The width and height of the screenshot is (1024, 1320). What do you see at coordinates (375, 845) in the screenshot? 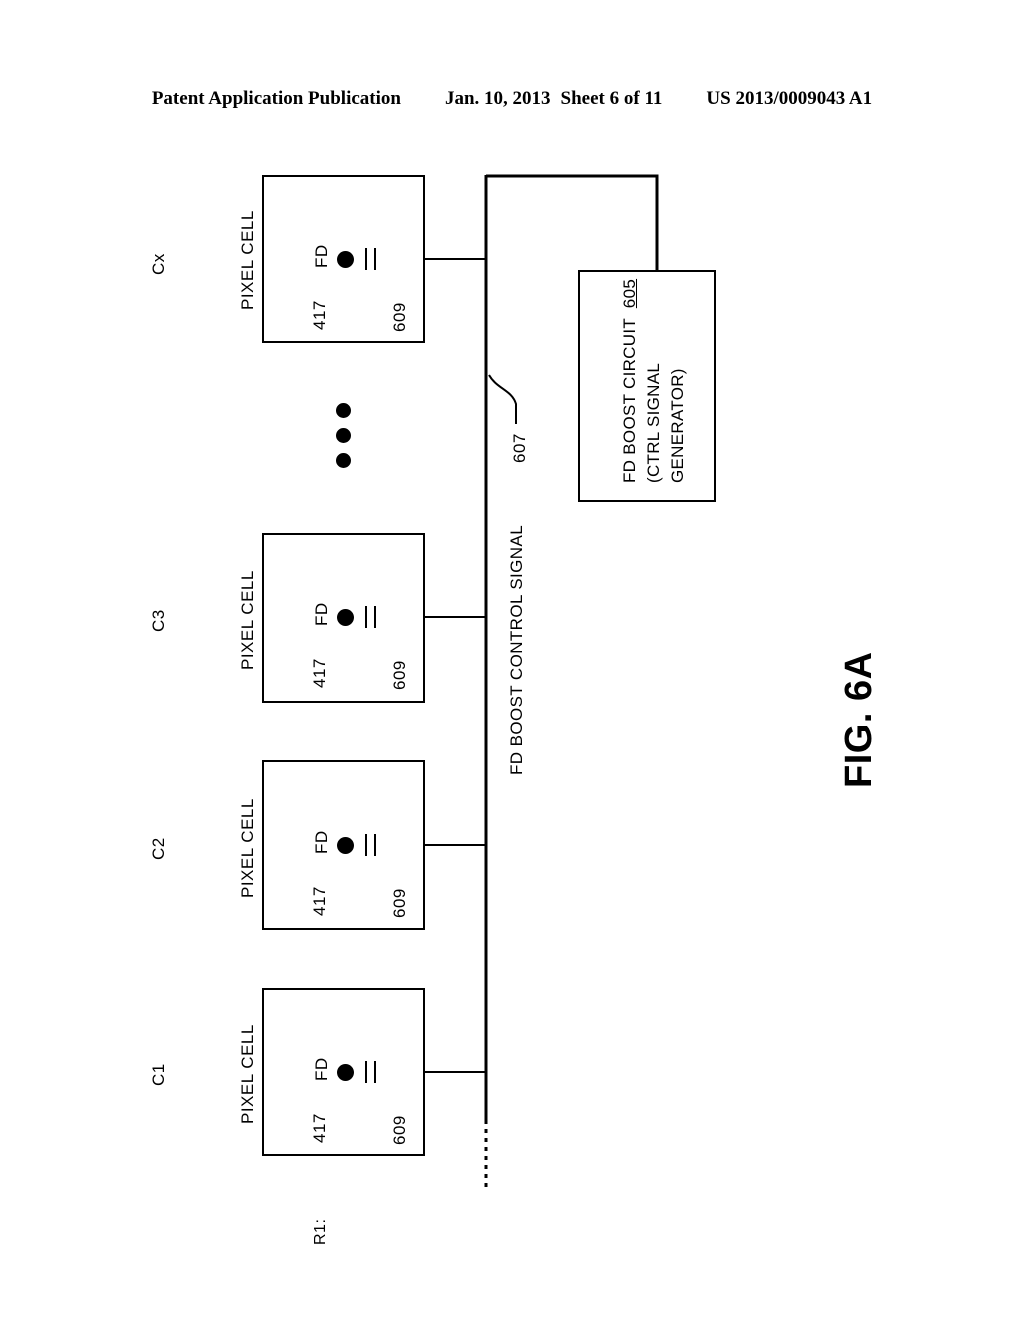
I see `capacitor-plate-b-c2` at bounding box center [375, 845].